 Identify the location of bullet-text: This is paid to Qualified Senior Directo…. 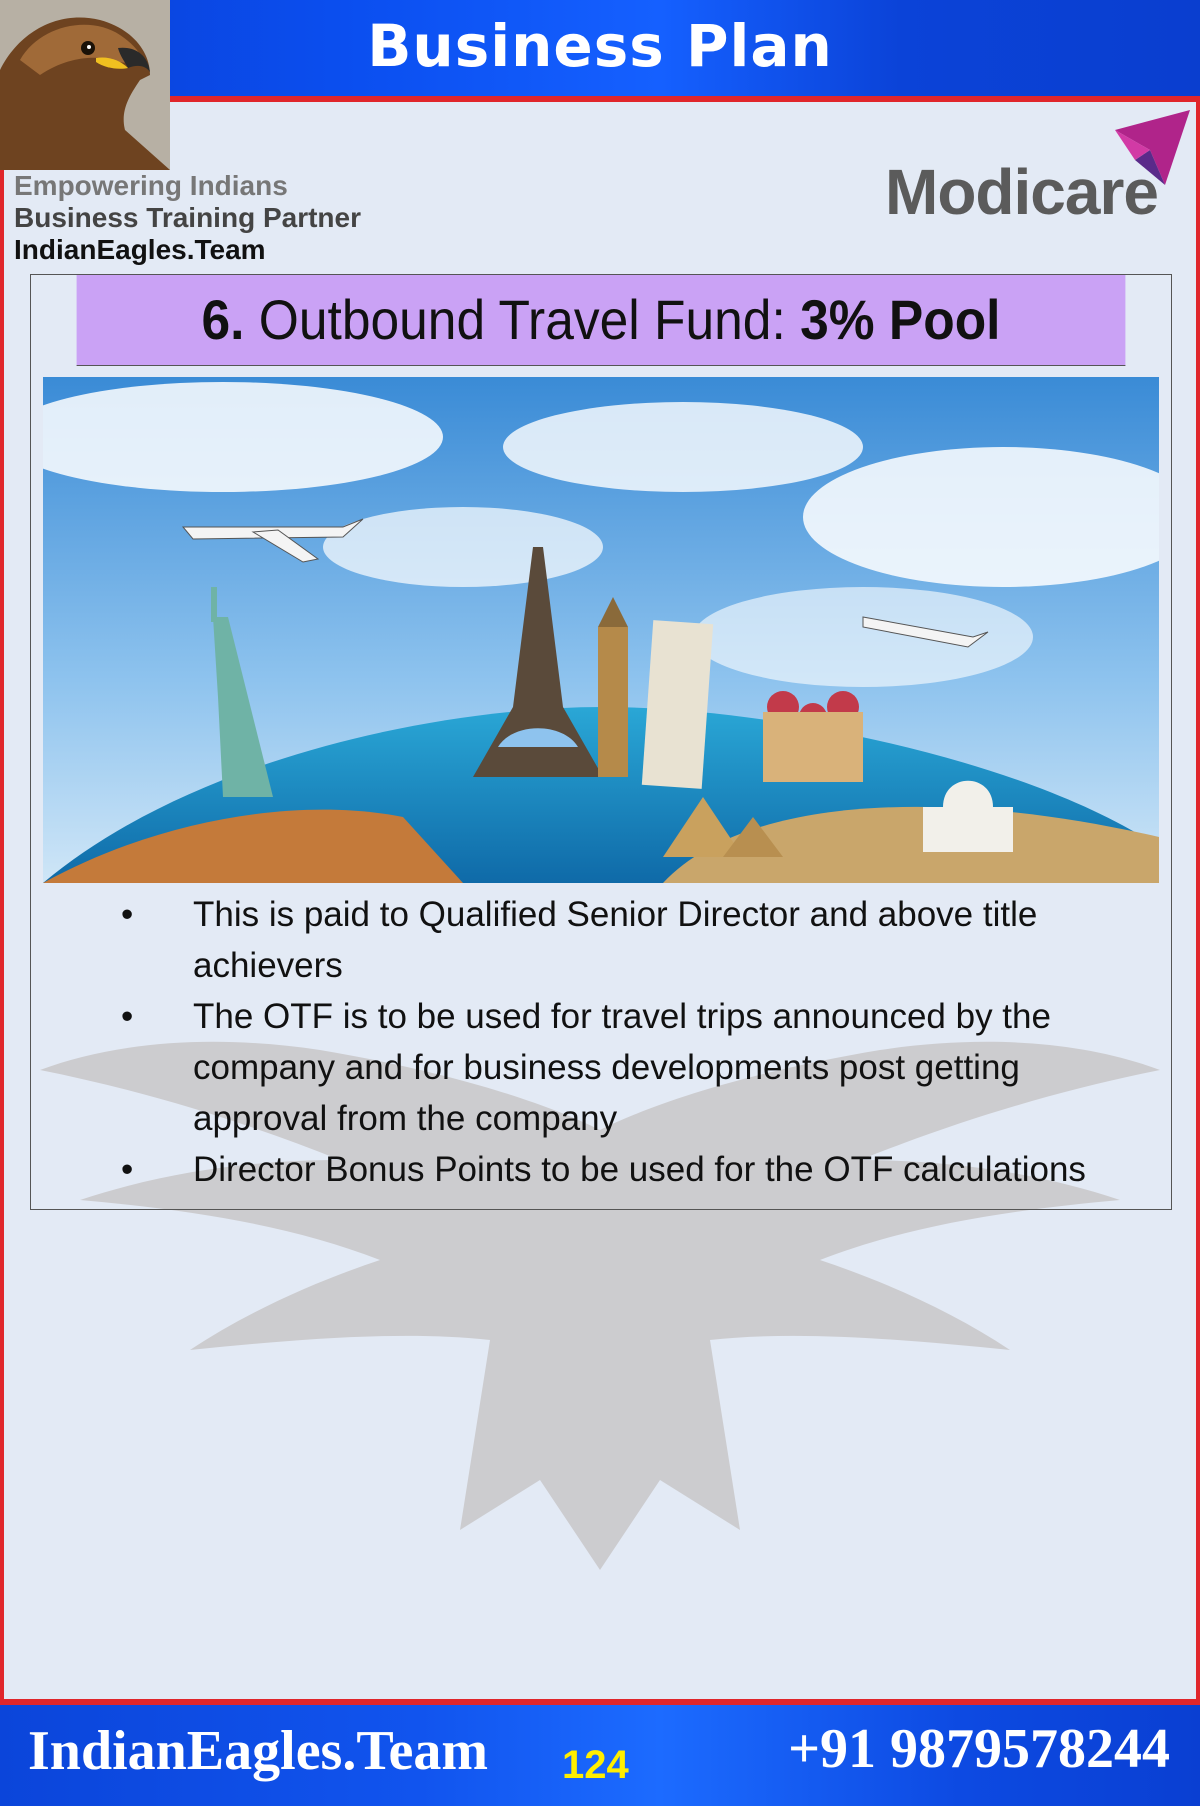
(615, 940).